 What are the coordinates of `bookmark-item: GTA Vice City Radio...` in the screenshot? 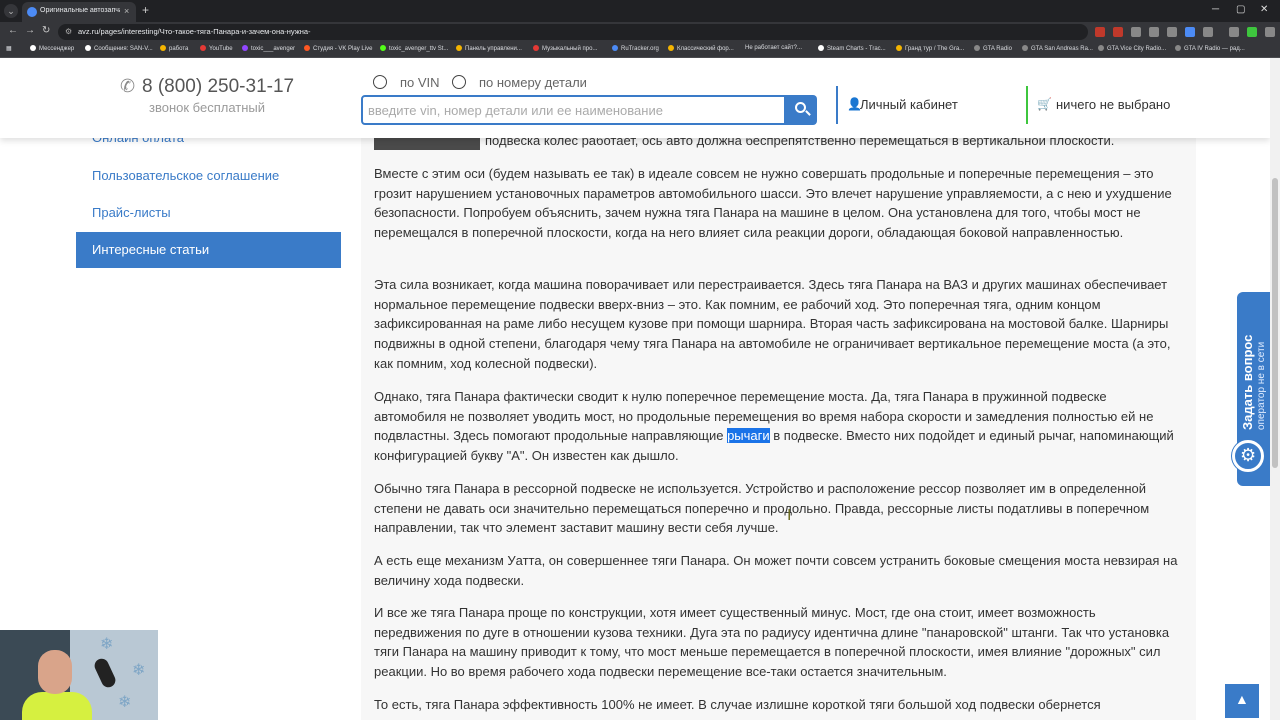 It's located at (1132, 48).